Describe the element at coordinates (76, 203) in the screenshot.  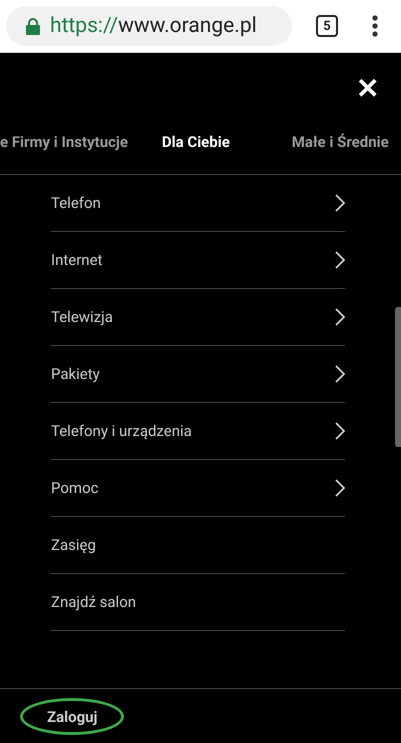
I see `menu-item: Telefon` at that location.